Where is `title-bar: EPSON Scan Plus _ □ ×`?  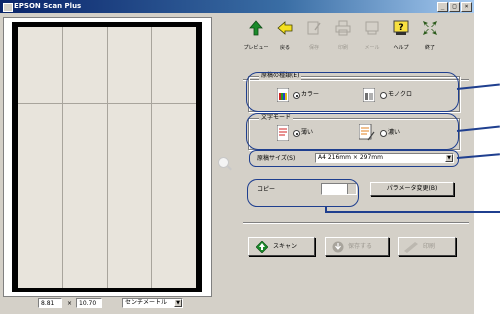 title-bar: EPSON Scan Plus _ □ × is located at coordinates (237, 6).